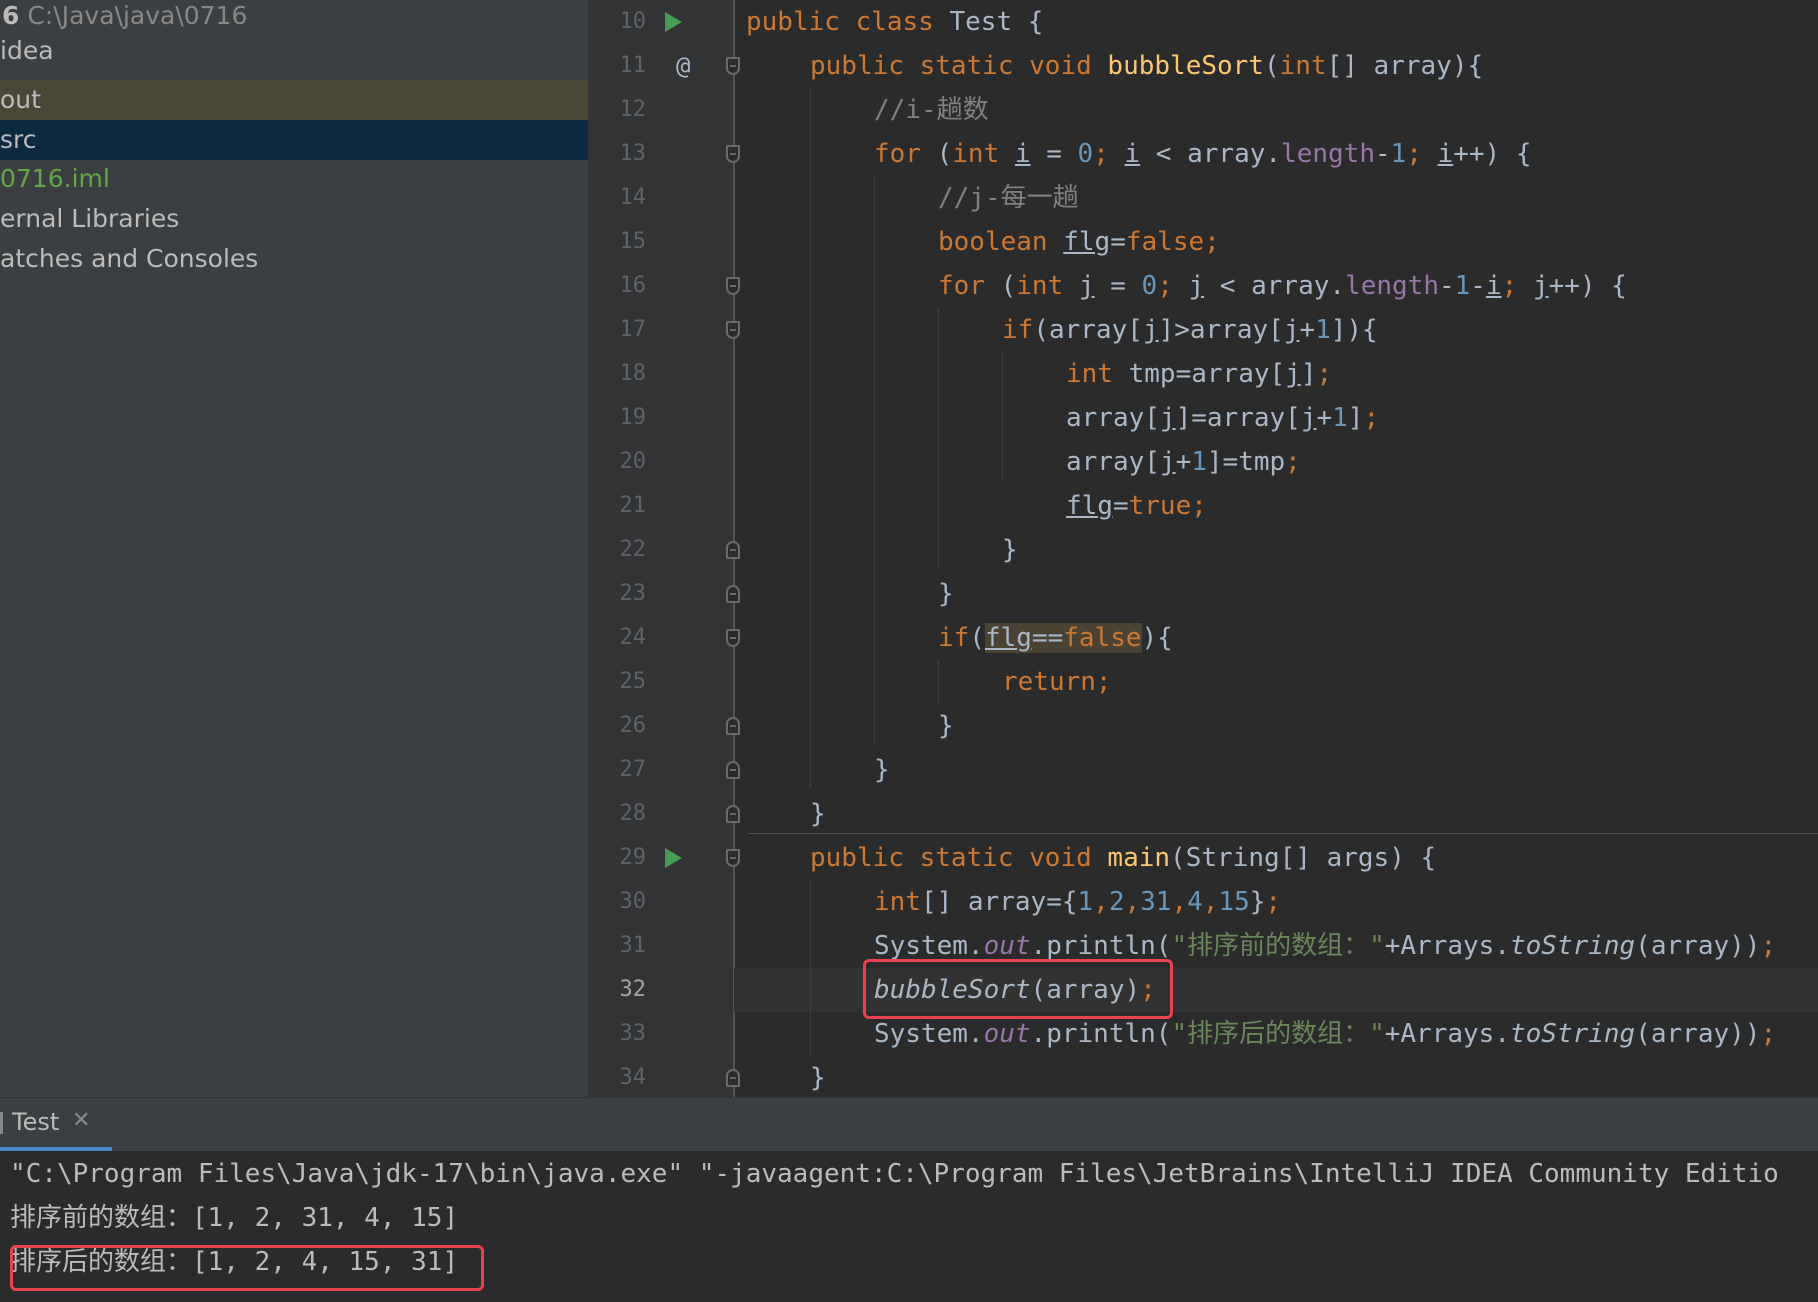 The height and width of the screenshot is (1302, 1818). What do you see at coordinates (90, 218) in the screenshot?
I see `tree-item-label: ernal Libraries` at bounding box center [90, 218].